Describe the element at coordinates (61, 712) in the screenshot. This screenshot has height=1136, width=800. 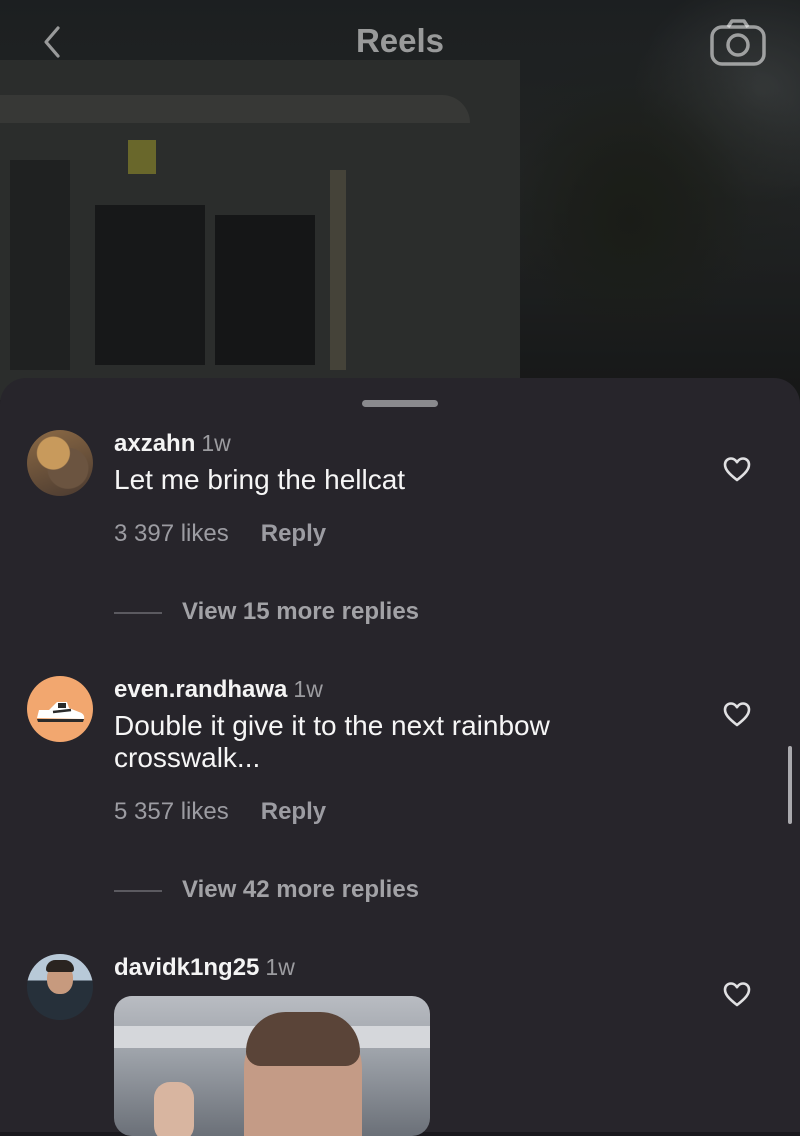
I see `sneaker-icon` at that location.